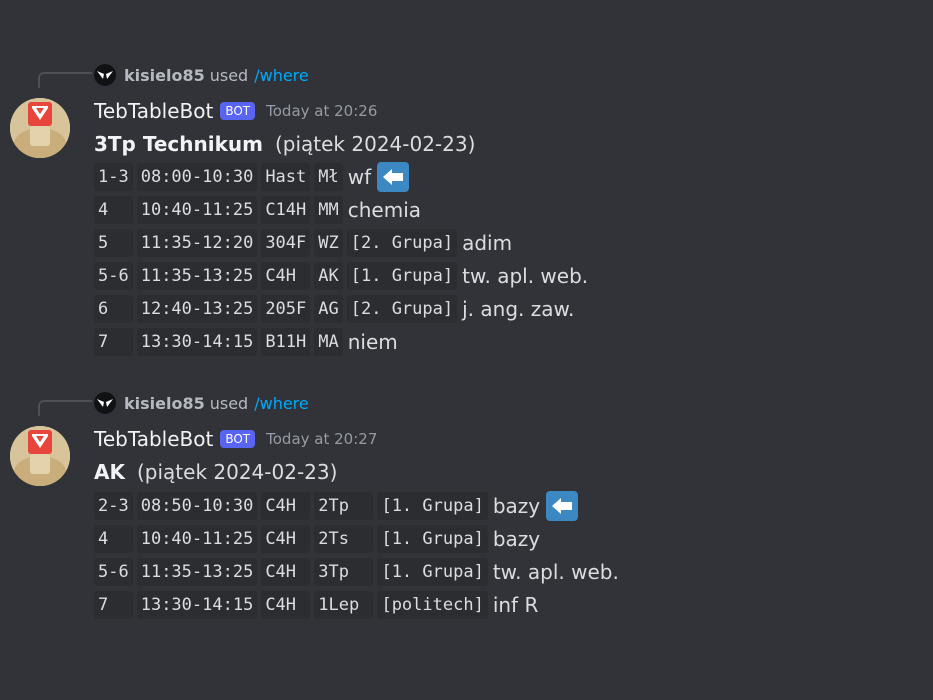 The height and width of the screenshot is (700, 933). What do you see at coordinates (113, 243) in the screenshot?
I see `lesson-number: 5` at bounding box center [113, 243].